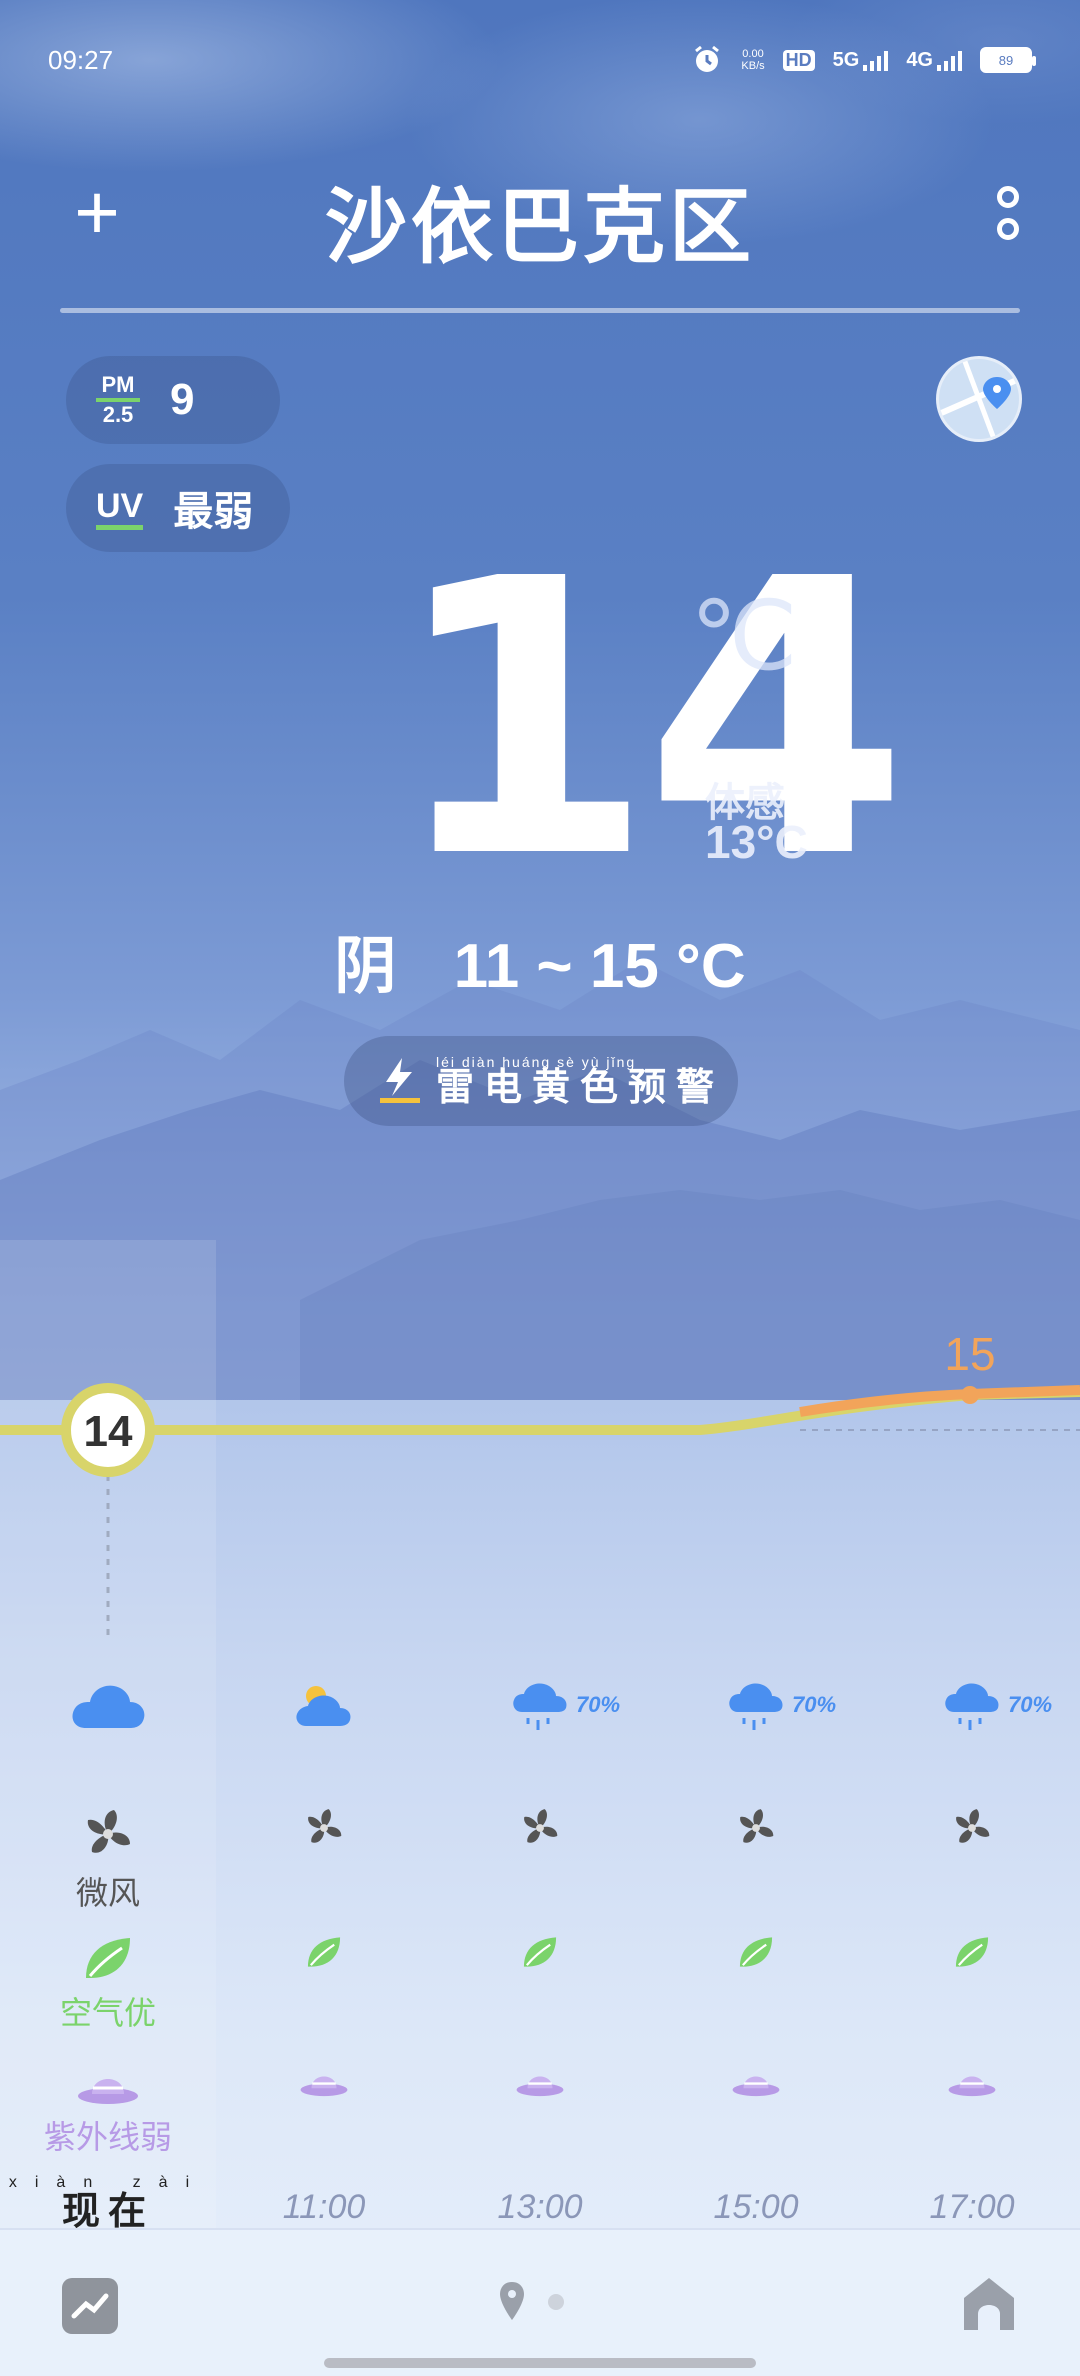 The width and height of the screenshot is (1080, 2376). What do you see at coordinates (540, 2363) in the screenshot?
I see `gesture-bar` at bounding box center [540, 2363].